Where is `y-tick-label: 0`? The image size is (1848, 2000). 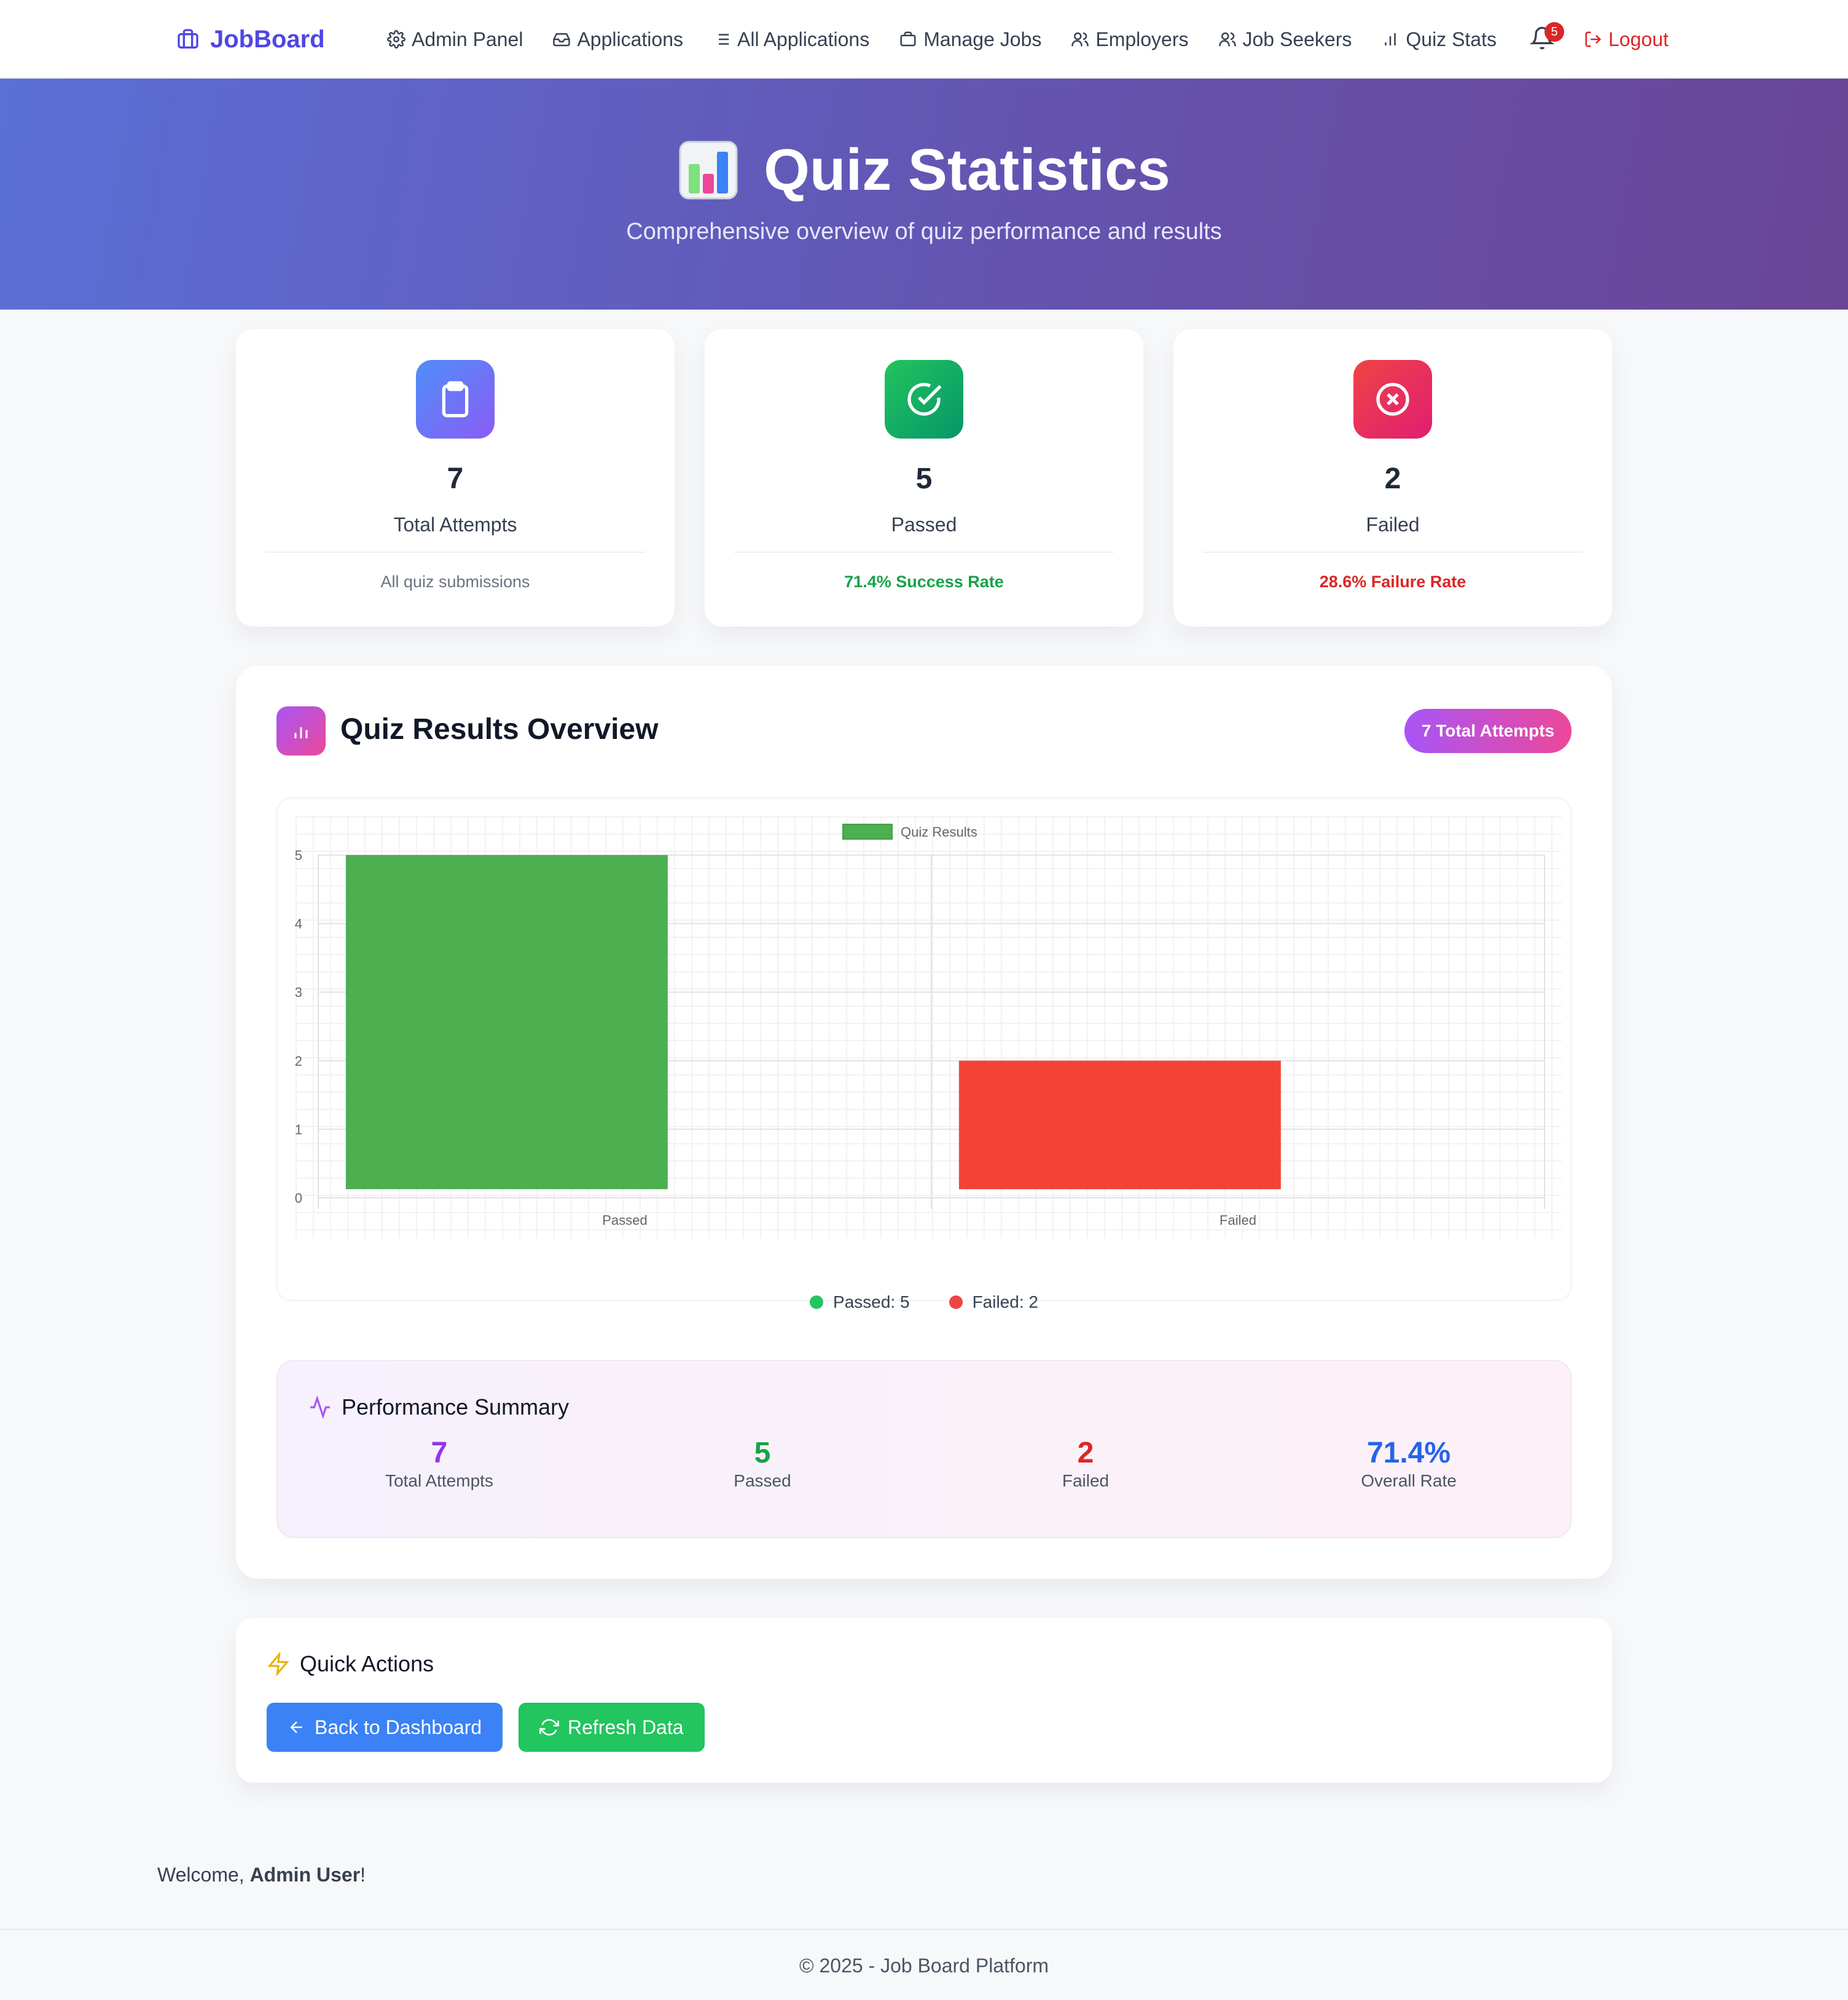 y-tick-label: 0 is located at coordinates (298, 1198).